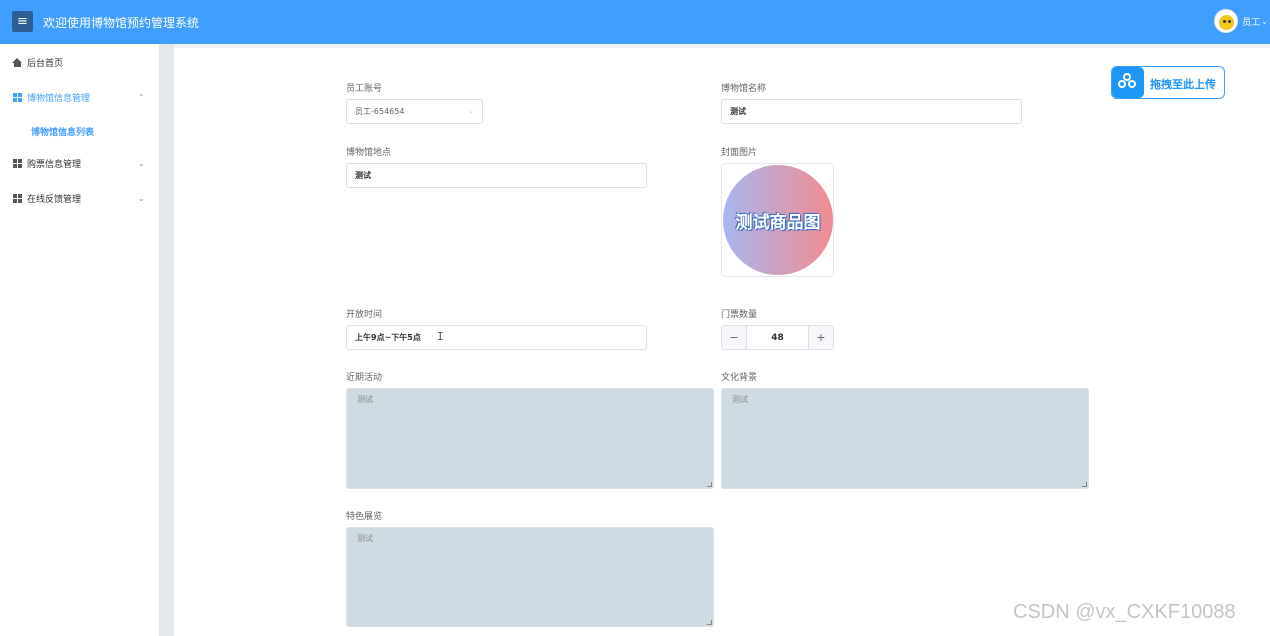  What do you see at coordinates (440, 336) in the screenshot?
I see `text-cursor-icon: I` at bounding box center [440, 336].